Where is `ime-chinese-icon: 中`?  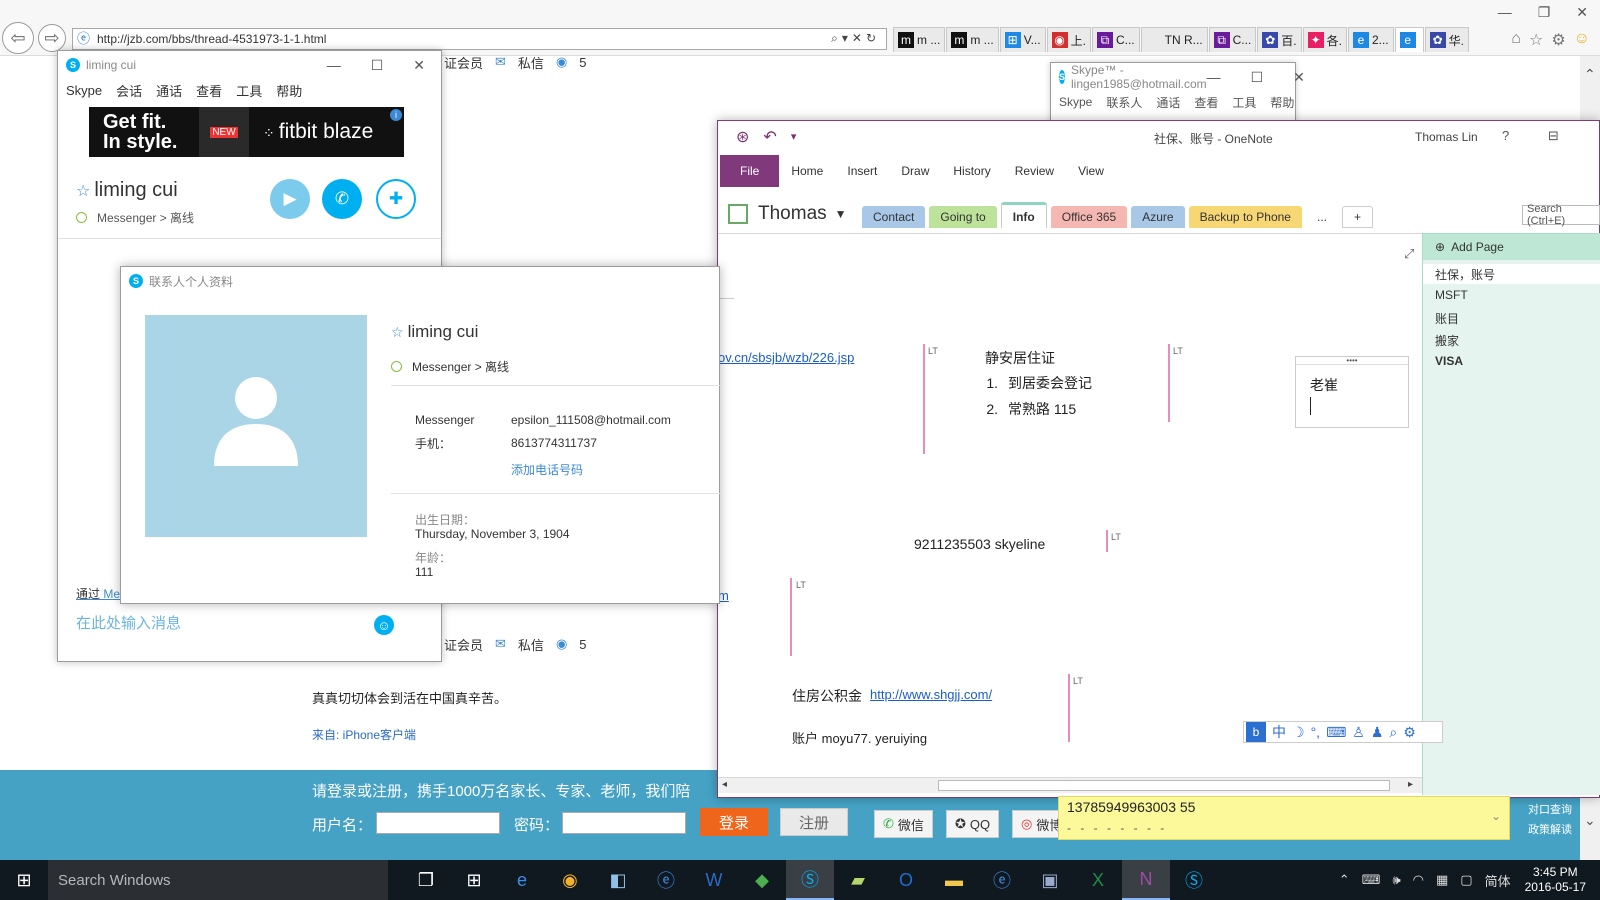
ime-chinese-icon: 中 is located at coordinates (1279, 732).